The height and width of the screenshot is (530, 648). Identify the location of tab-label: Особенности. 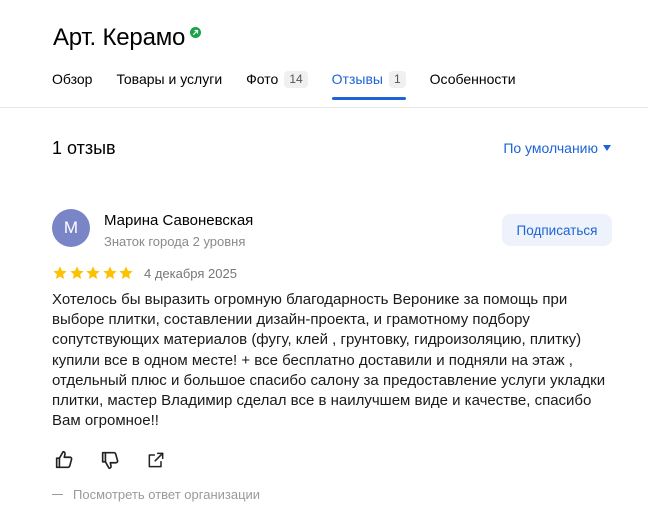
(472, 79).